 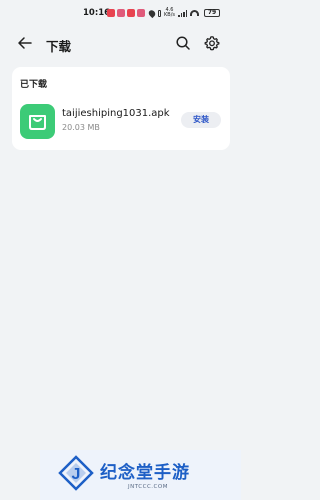 I want to click on shopping-bag-icon, so click(x=37, y=122).